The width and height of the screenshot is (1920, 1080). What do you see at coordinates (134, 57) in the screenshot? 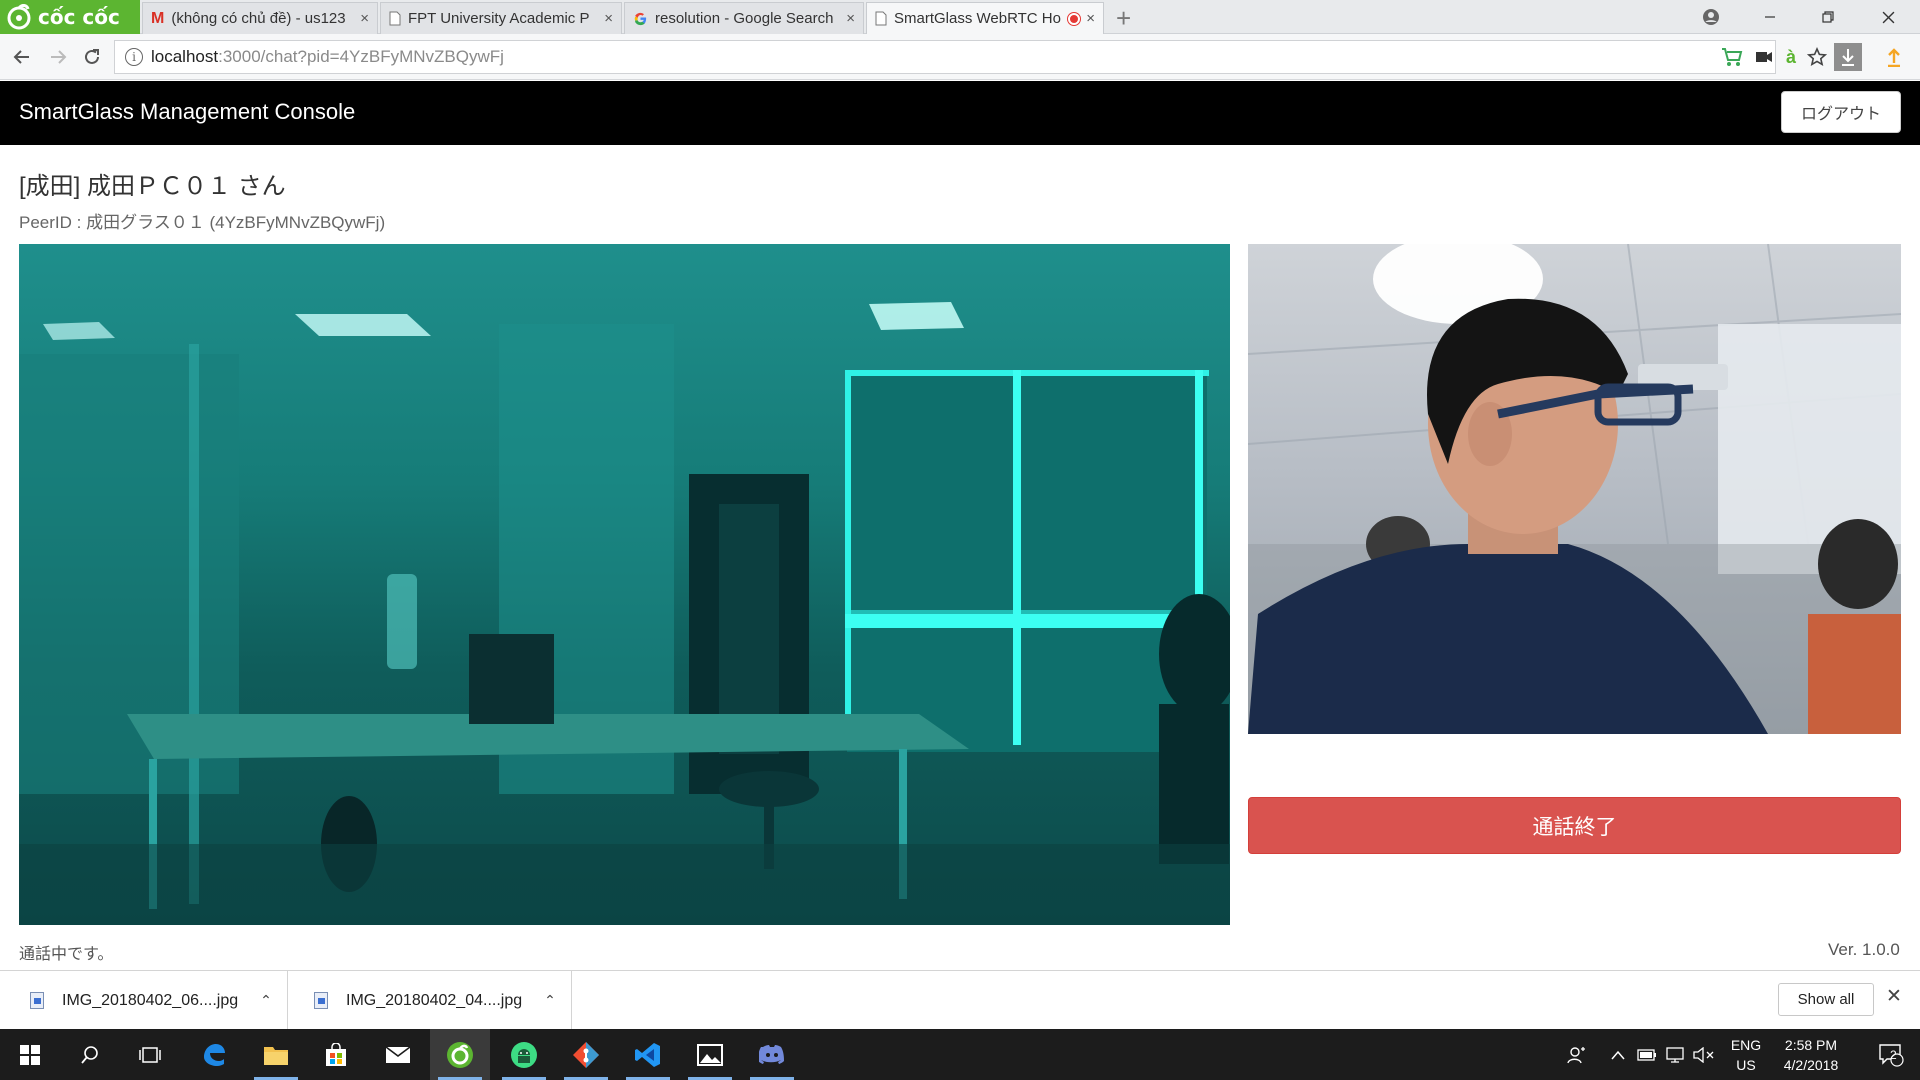
I see `info-icon: i` at bounding box center [134, 57].